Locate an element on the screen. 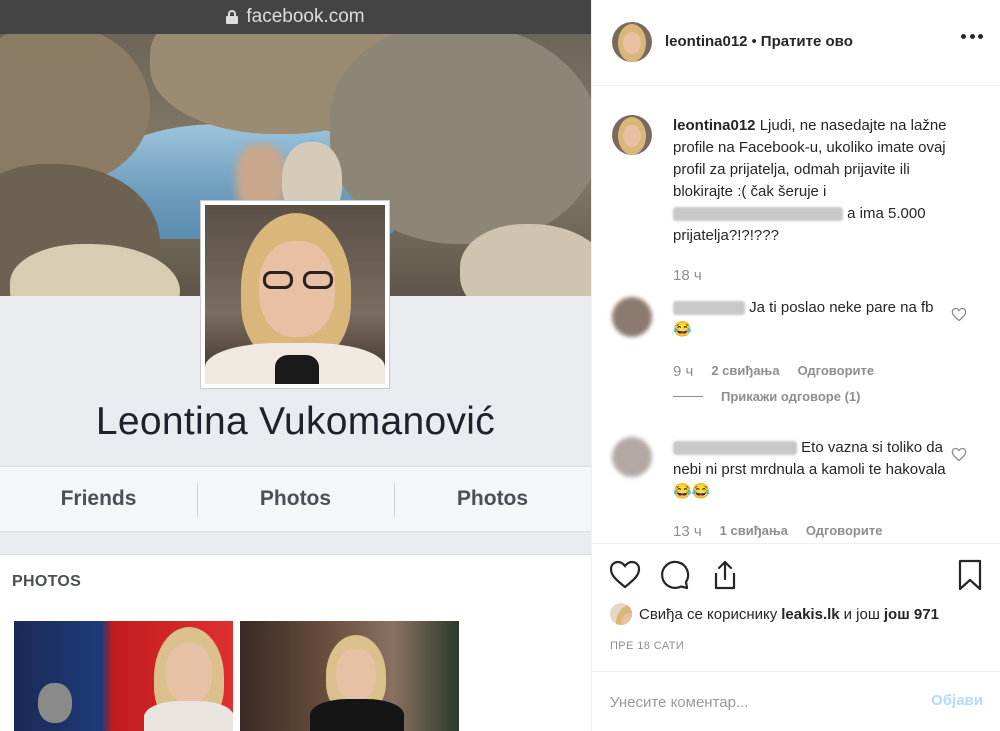 The image size is (1000, 731). comment-likes: 2 свиђања is located at coordinates (745, 371).